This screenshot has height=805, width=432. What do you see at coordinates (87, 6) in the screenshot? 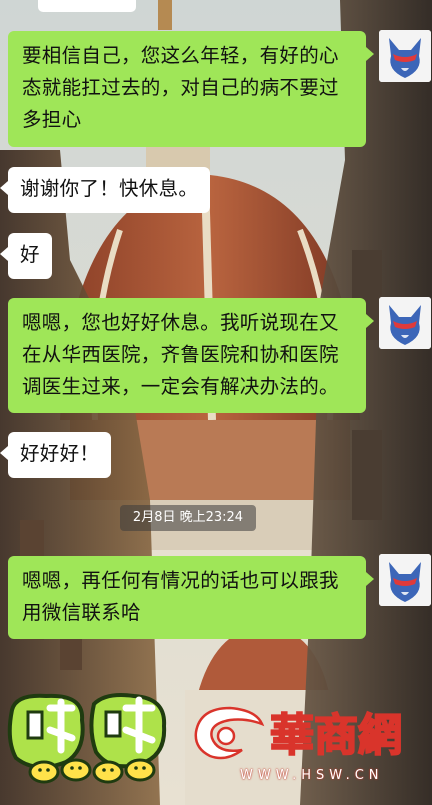
I see `partial-message-bubble` at bounding box center [87, 6].